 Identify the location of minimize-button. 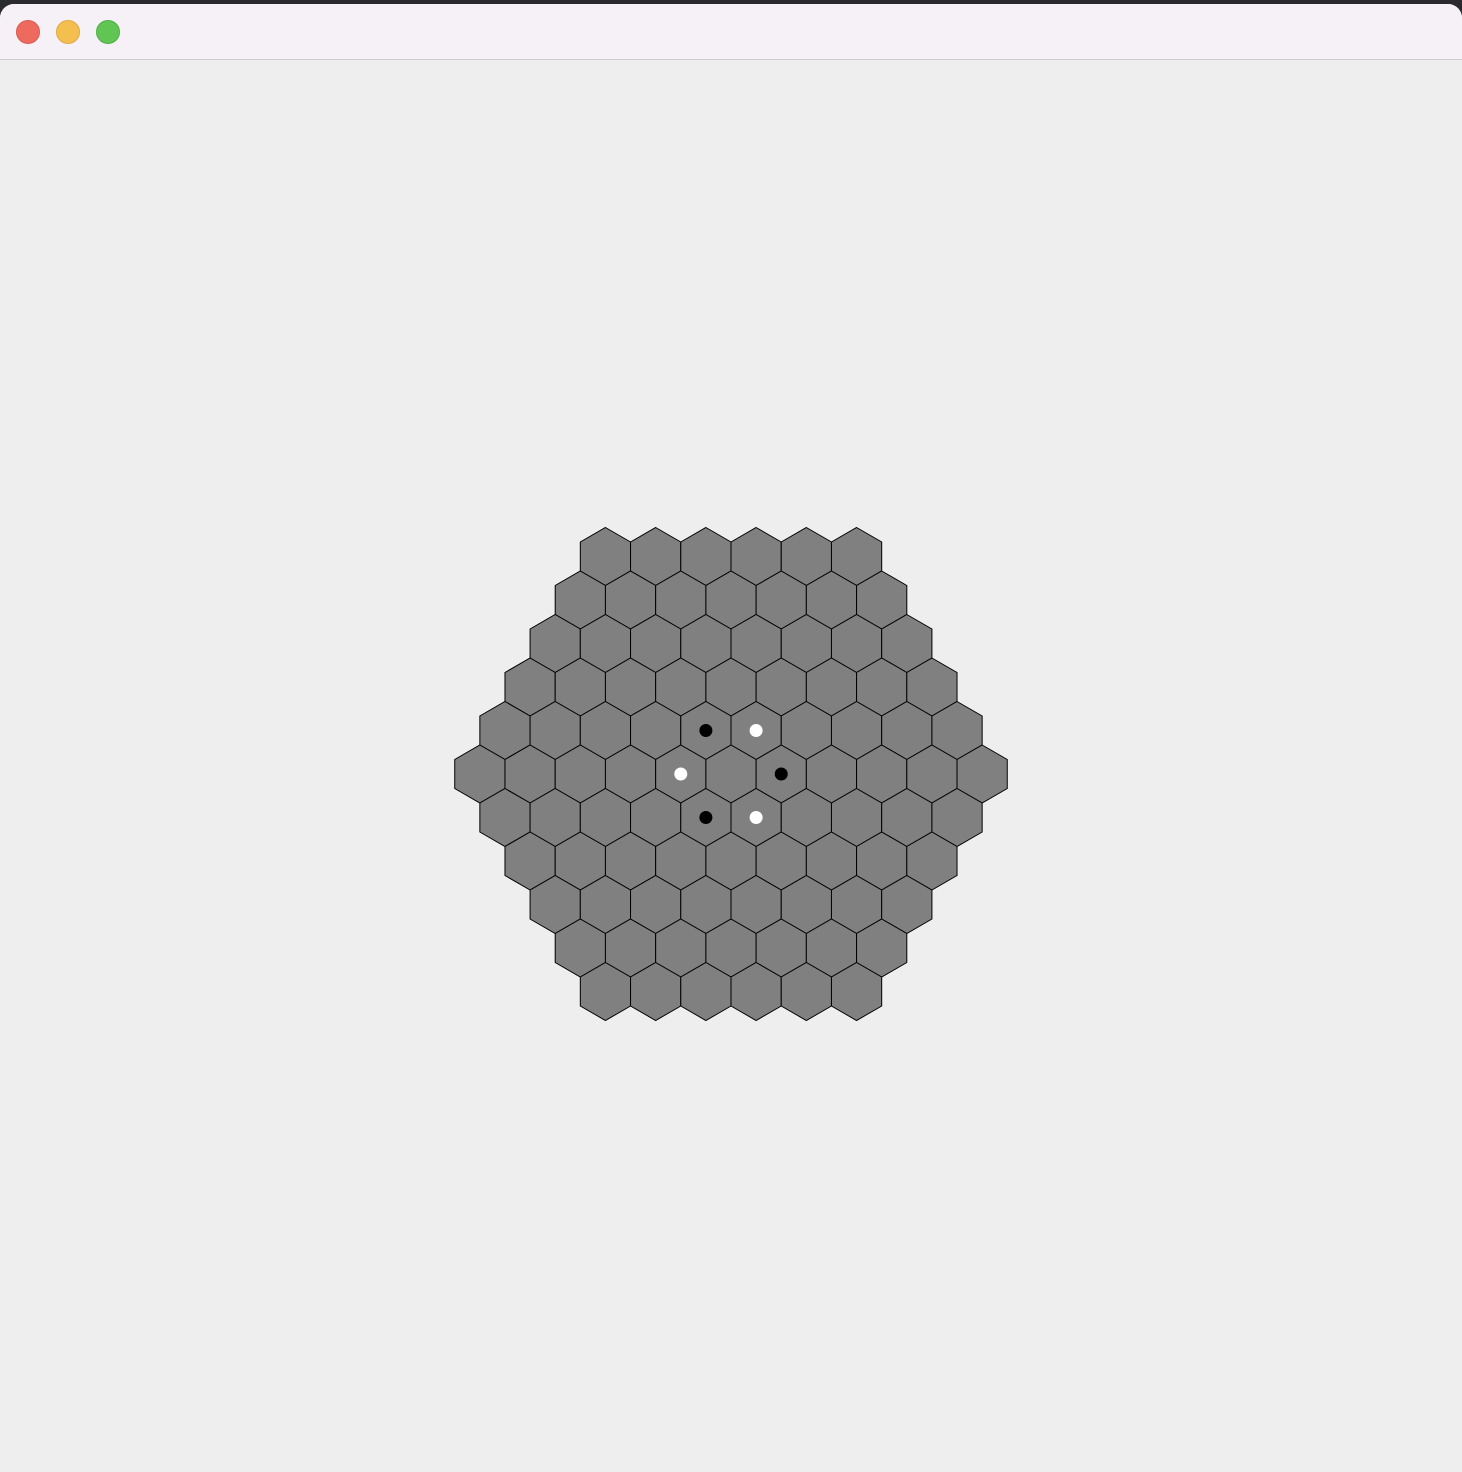
(68, 32).